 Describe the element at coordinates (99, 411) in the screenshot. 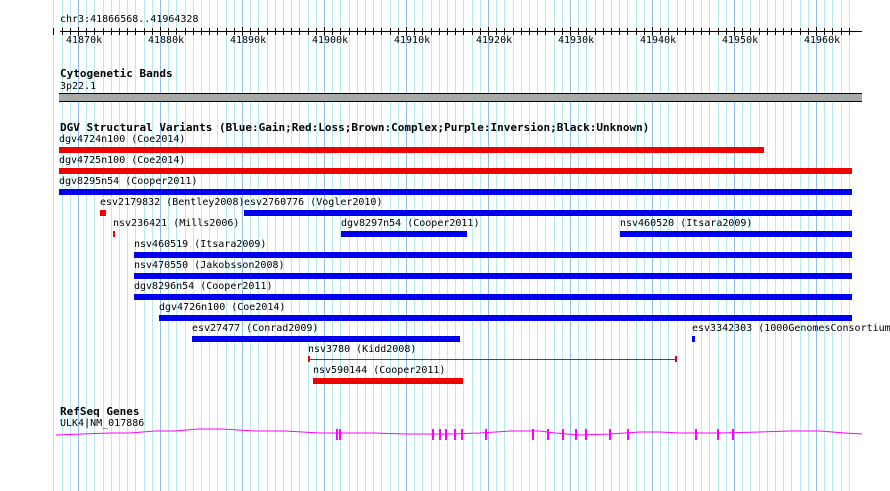

I see `refseq-track-title: RefSeq Genes` at that location.